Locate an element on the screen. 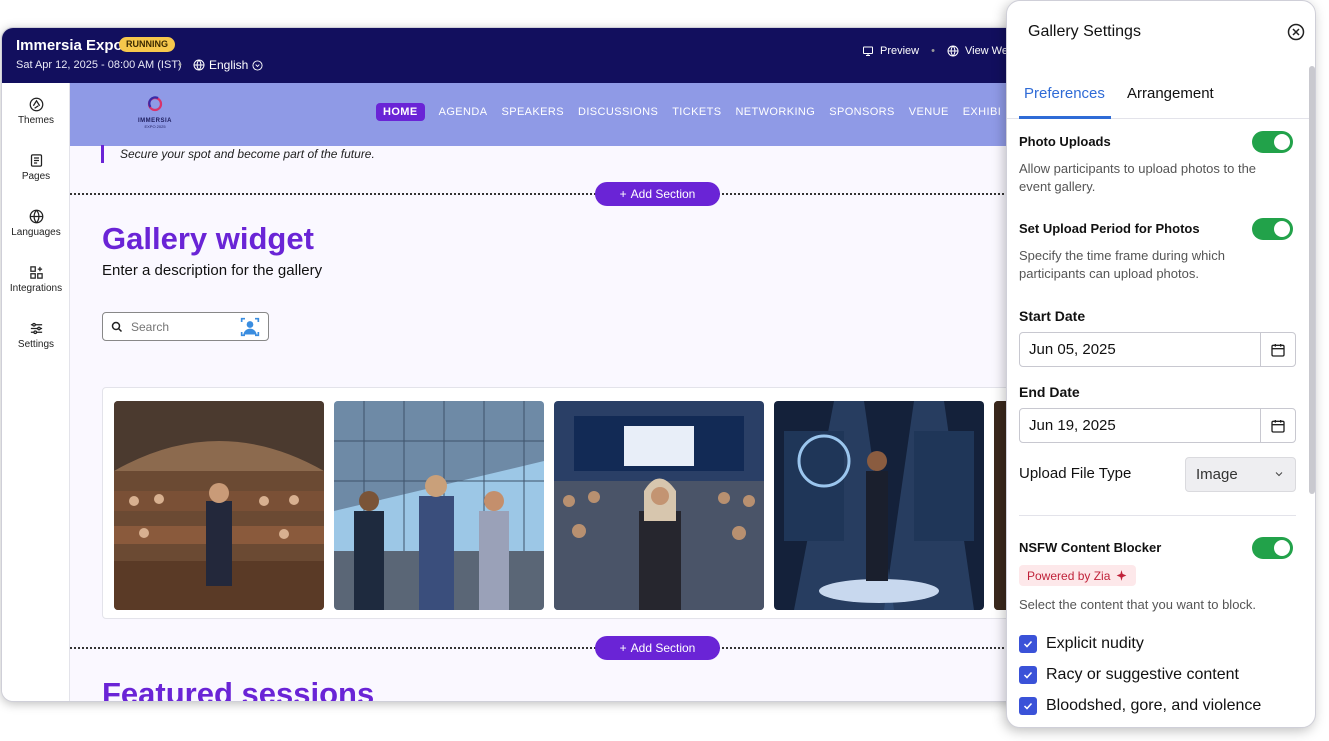  panel-scrollbar is located at coordinates (1312, 280).